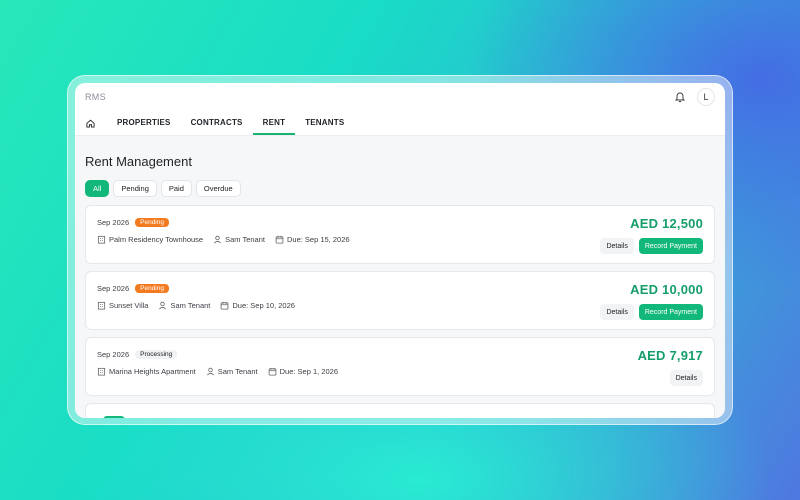 The image size is (800, 500). I want to click on rent-amount: AED 10,000, so click(666, 289).